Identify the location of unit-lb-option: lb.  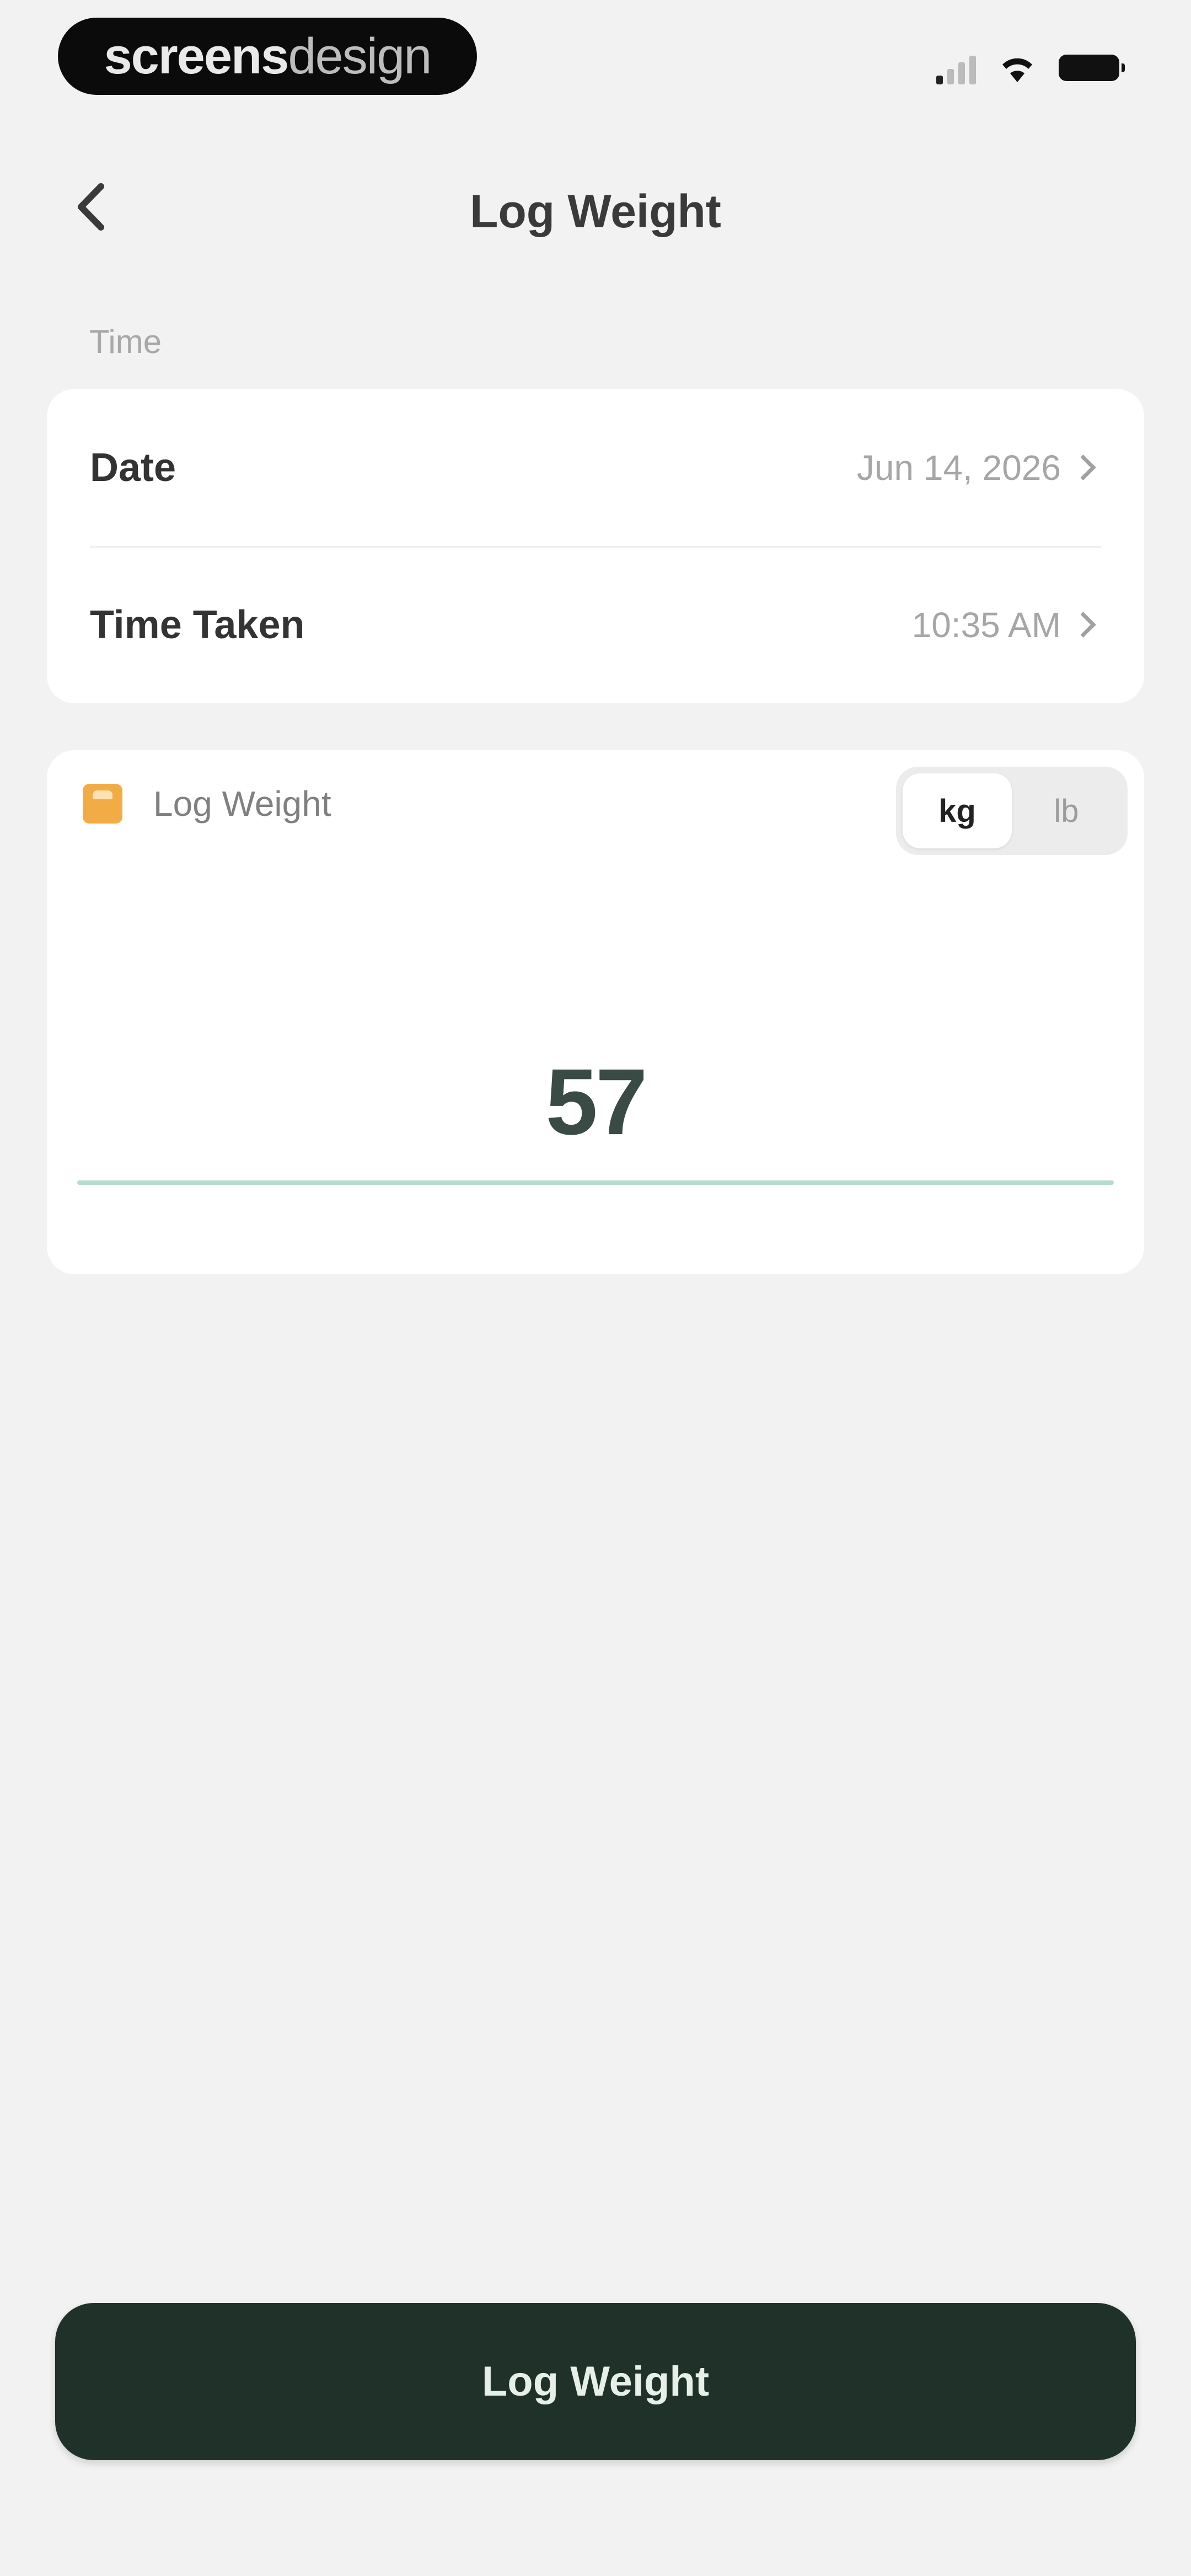
(1066, 810).